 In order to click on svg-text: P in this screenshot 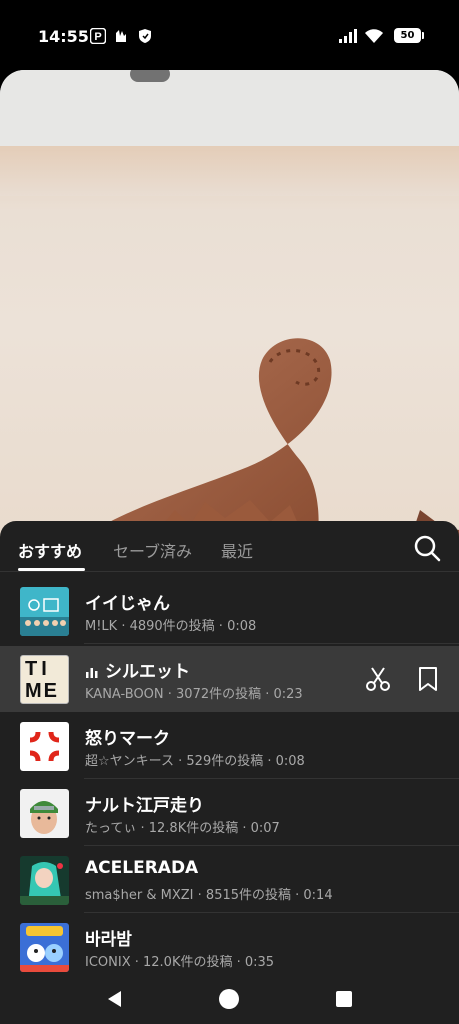, I will do `click(97, 37)`.